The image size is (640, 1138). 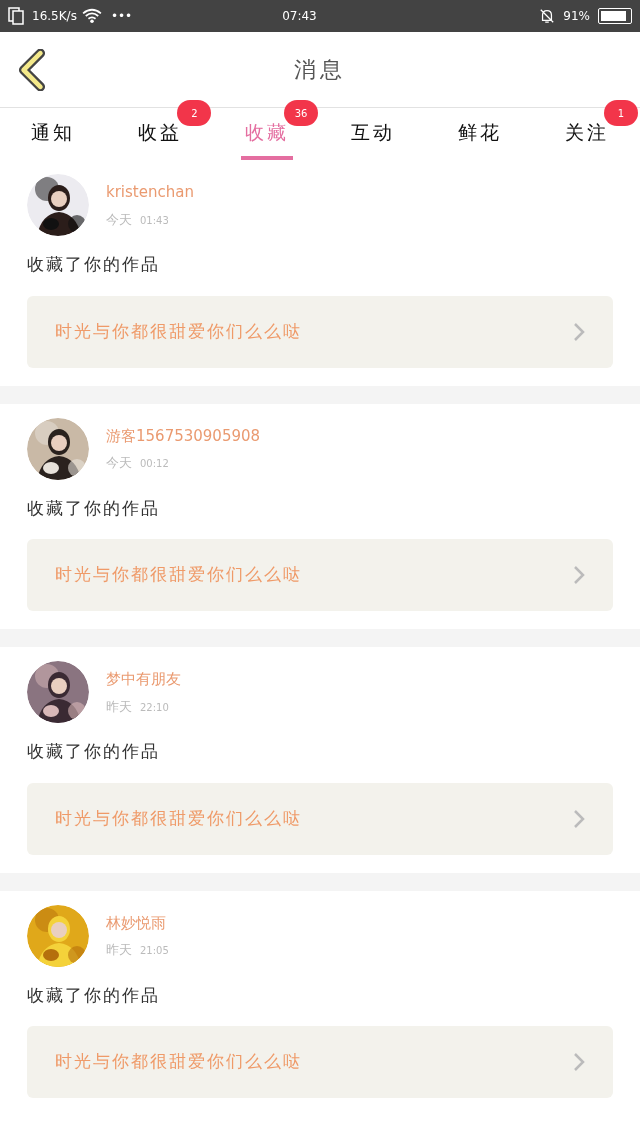 I want to click on wifi-icon, so click(x=91, y=16).